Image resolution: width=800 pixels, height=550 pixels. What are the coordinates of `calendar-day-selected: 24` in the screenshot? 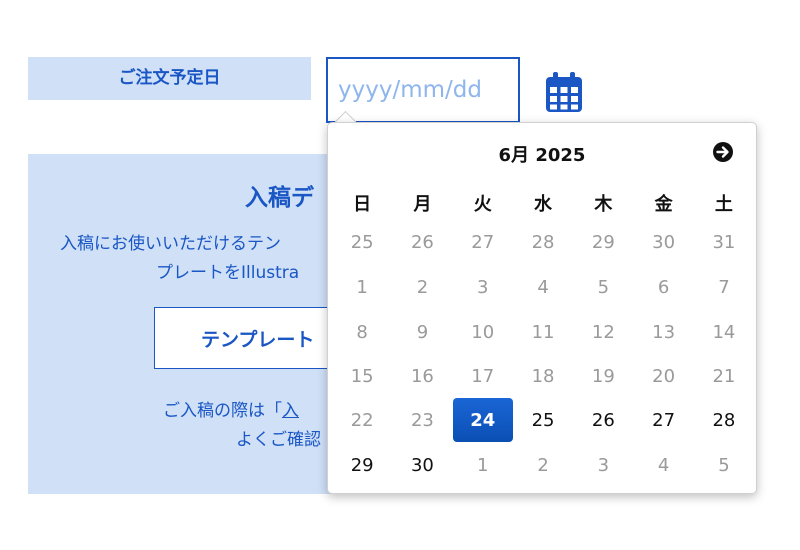 It's located at (482, 420).